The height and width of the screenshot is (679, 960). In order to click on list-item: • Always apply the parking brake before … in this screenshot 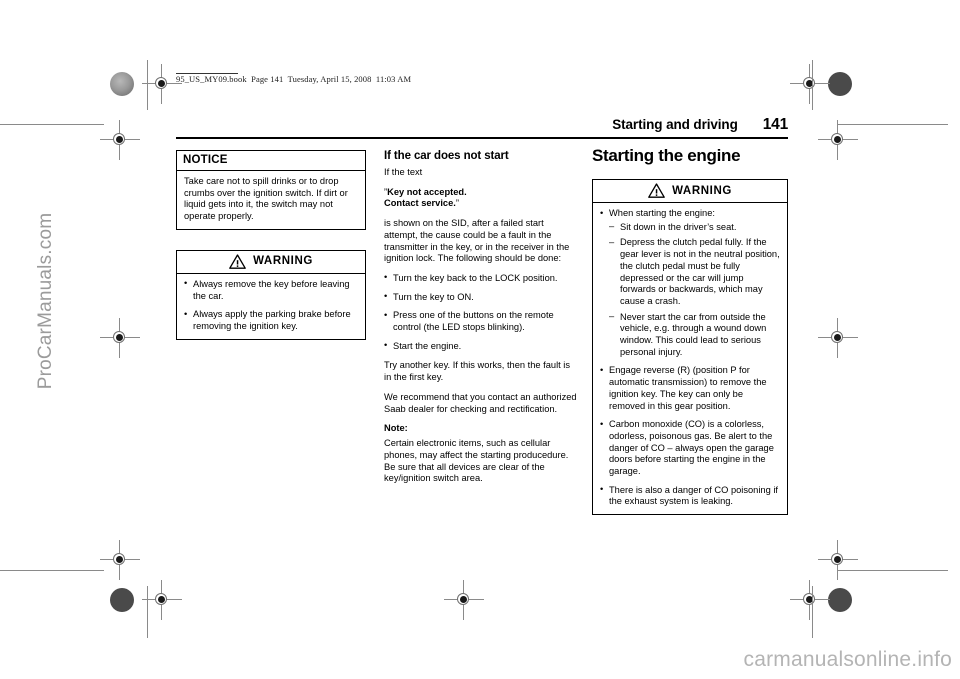, I will do `click(271, 320)`.